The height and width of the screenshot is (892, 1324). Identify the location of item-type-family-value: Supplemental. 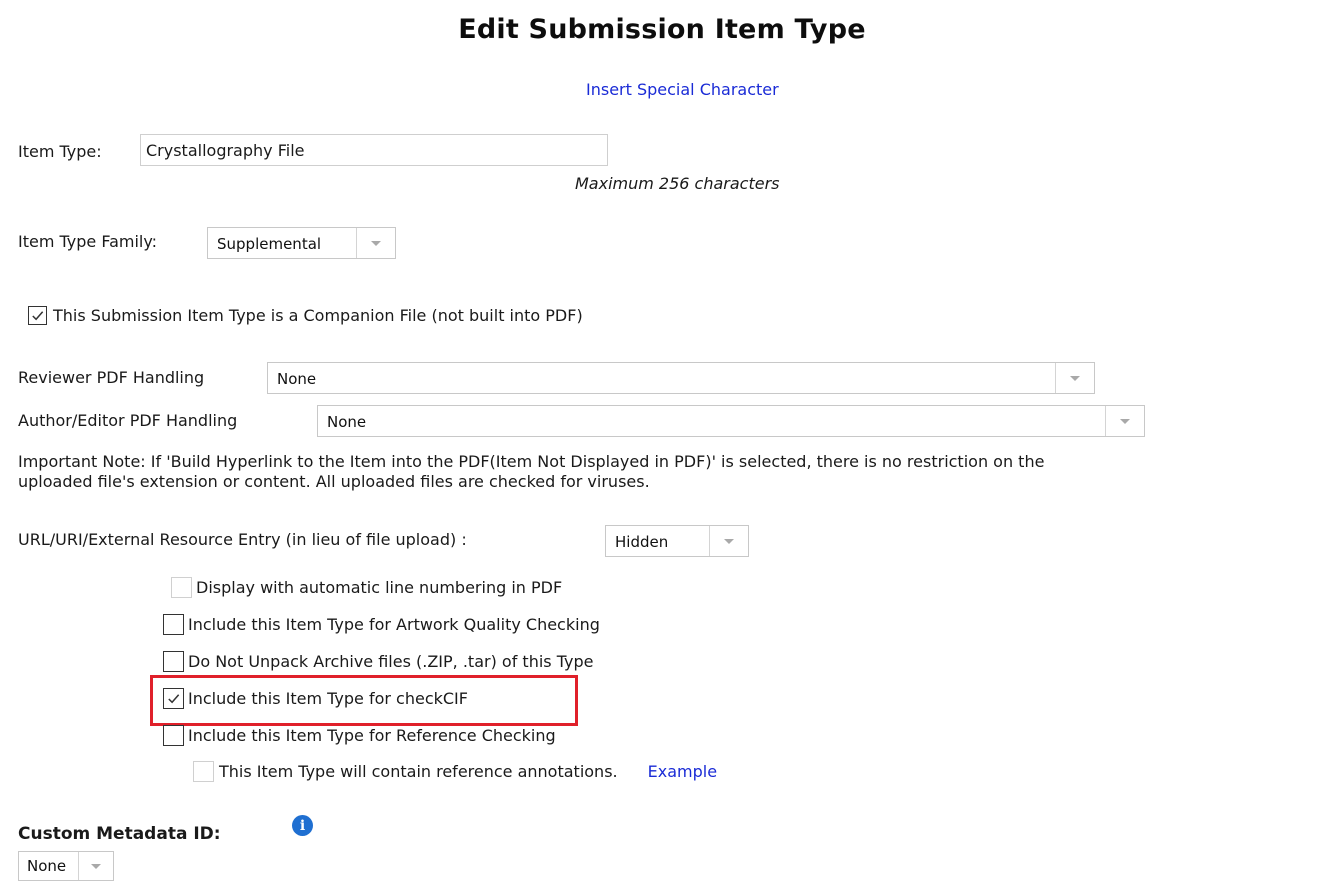
(269, 244).